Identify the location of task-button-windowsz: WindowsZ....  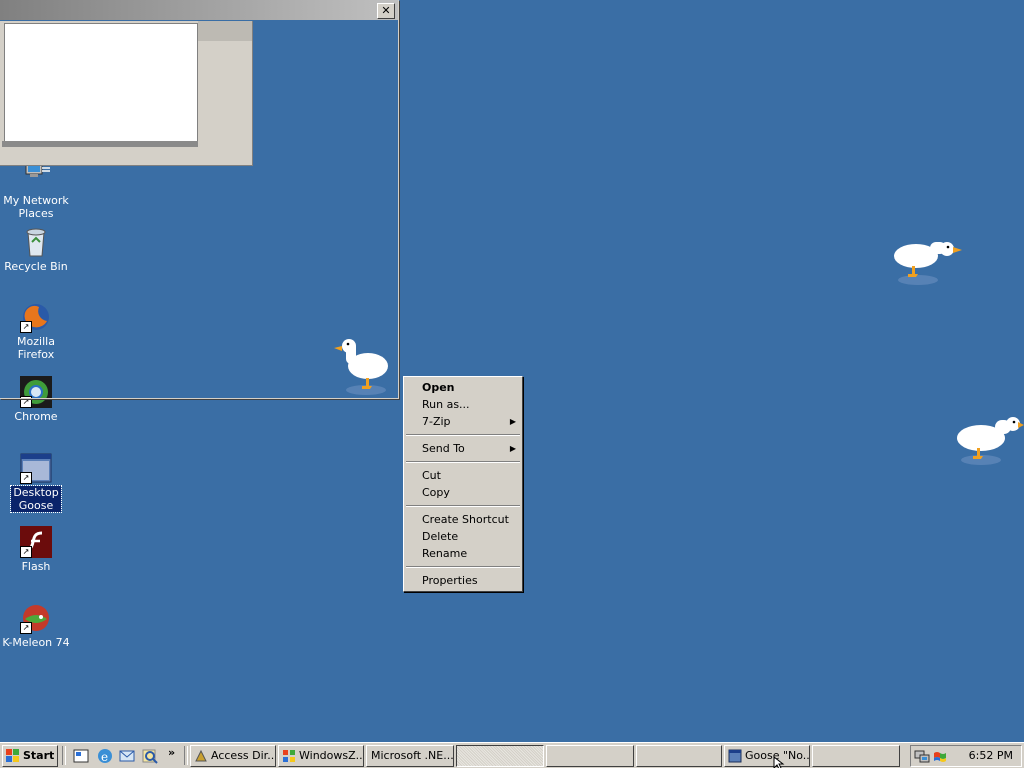
(321, 756).